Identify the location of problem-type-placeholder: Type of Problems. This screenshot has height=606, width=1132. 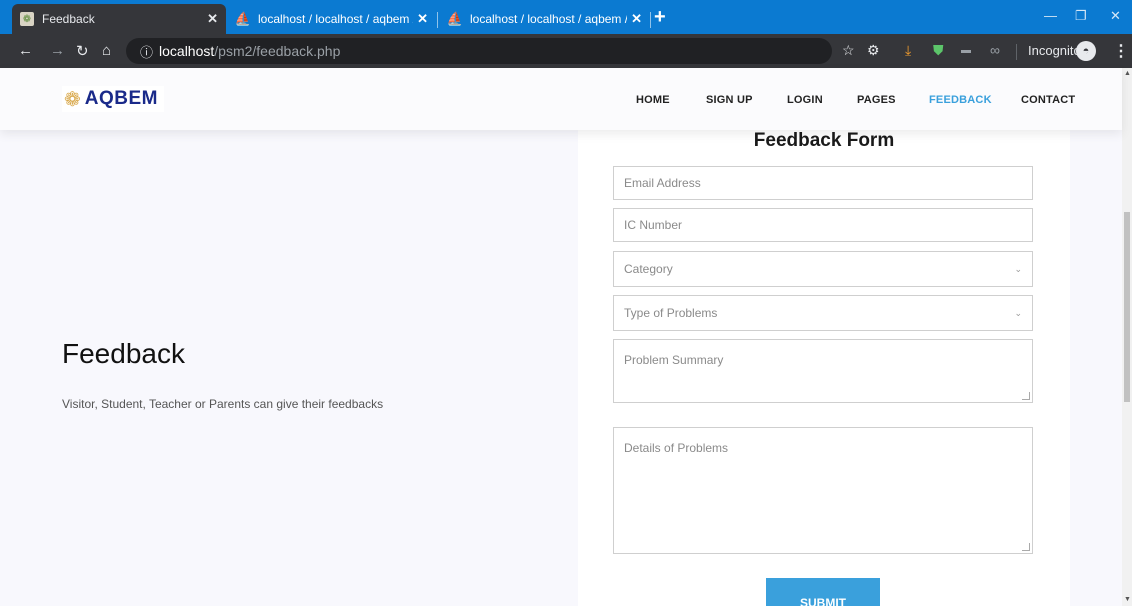
(671, 313).